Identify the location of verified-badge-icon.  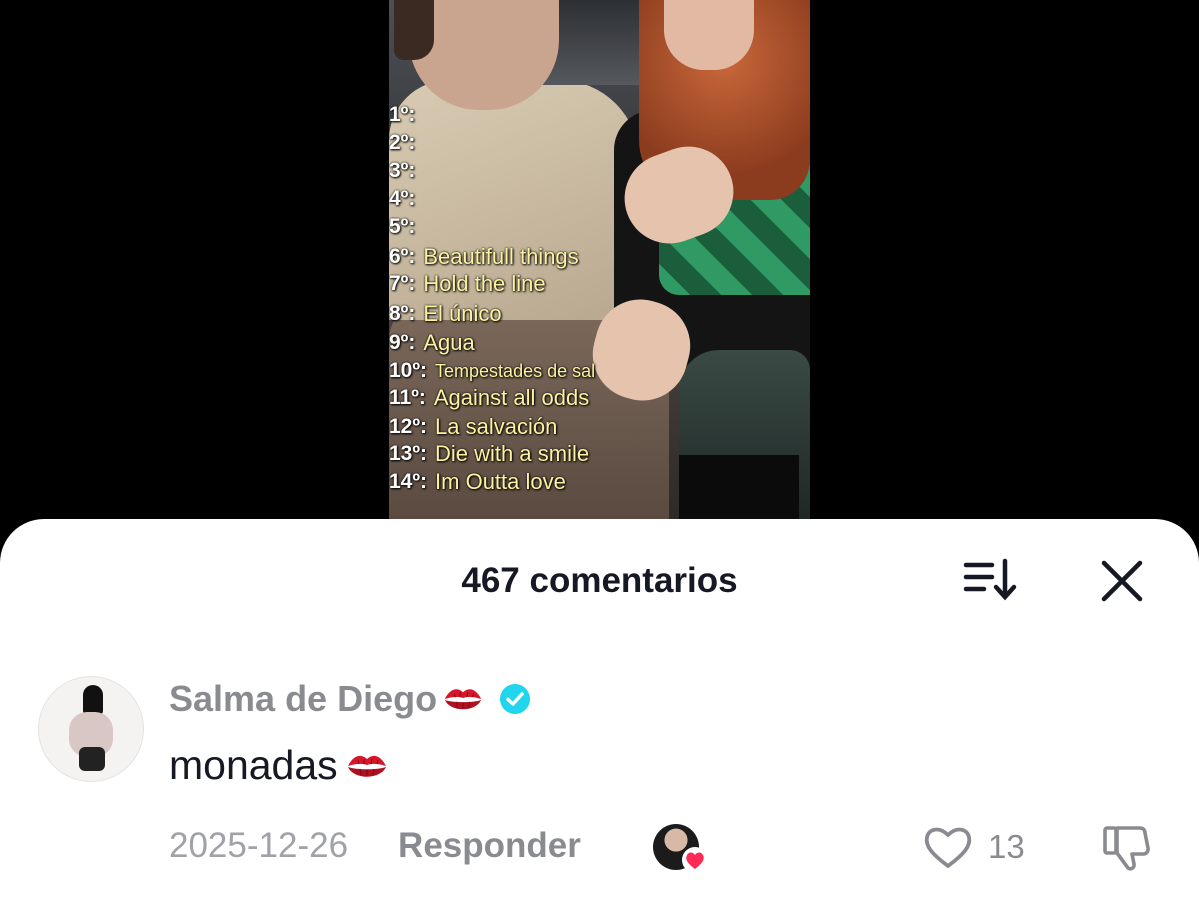
(515, 699).